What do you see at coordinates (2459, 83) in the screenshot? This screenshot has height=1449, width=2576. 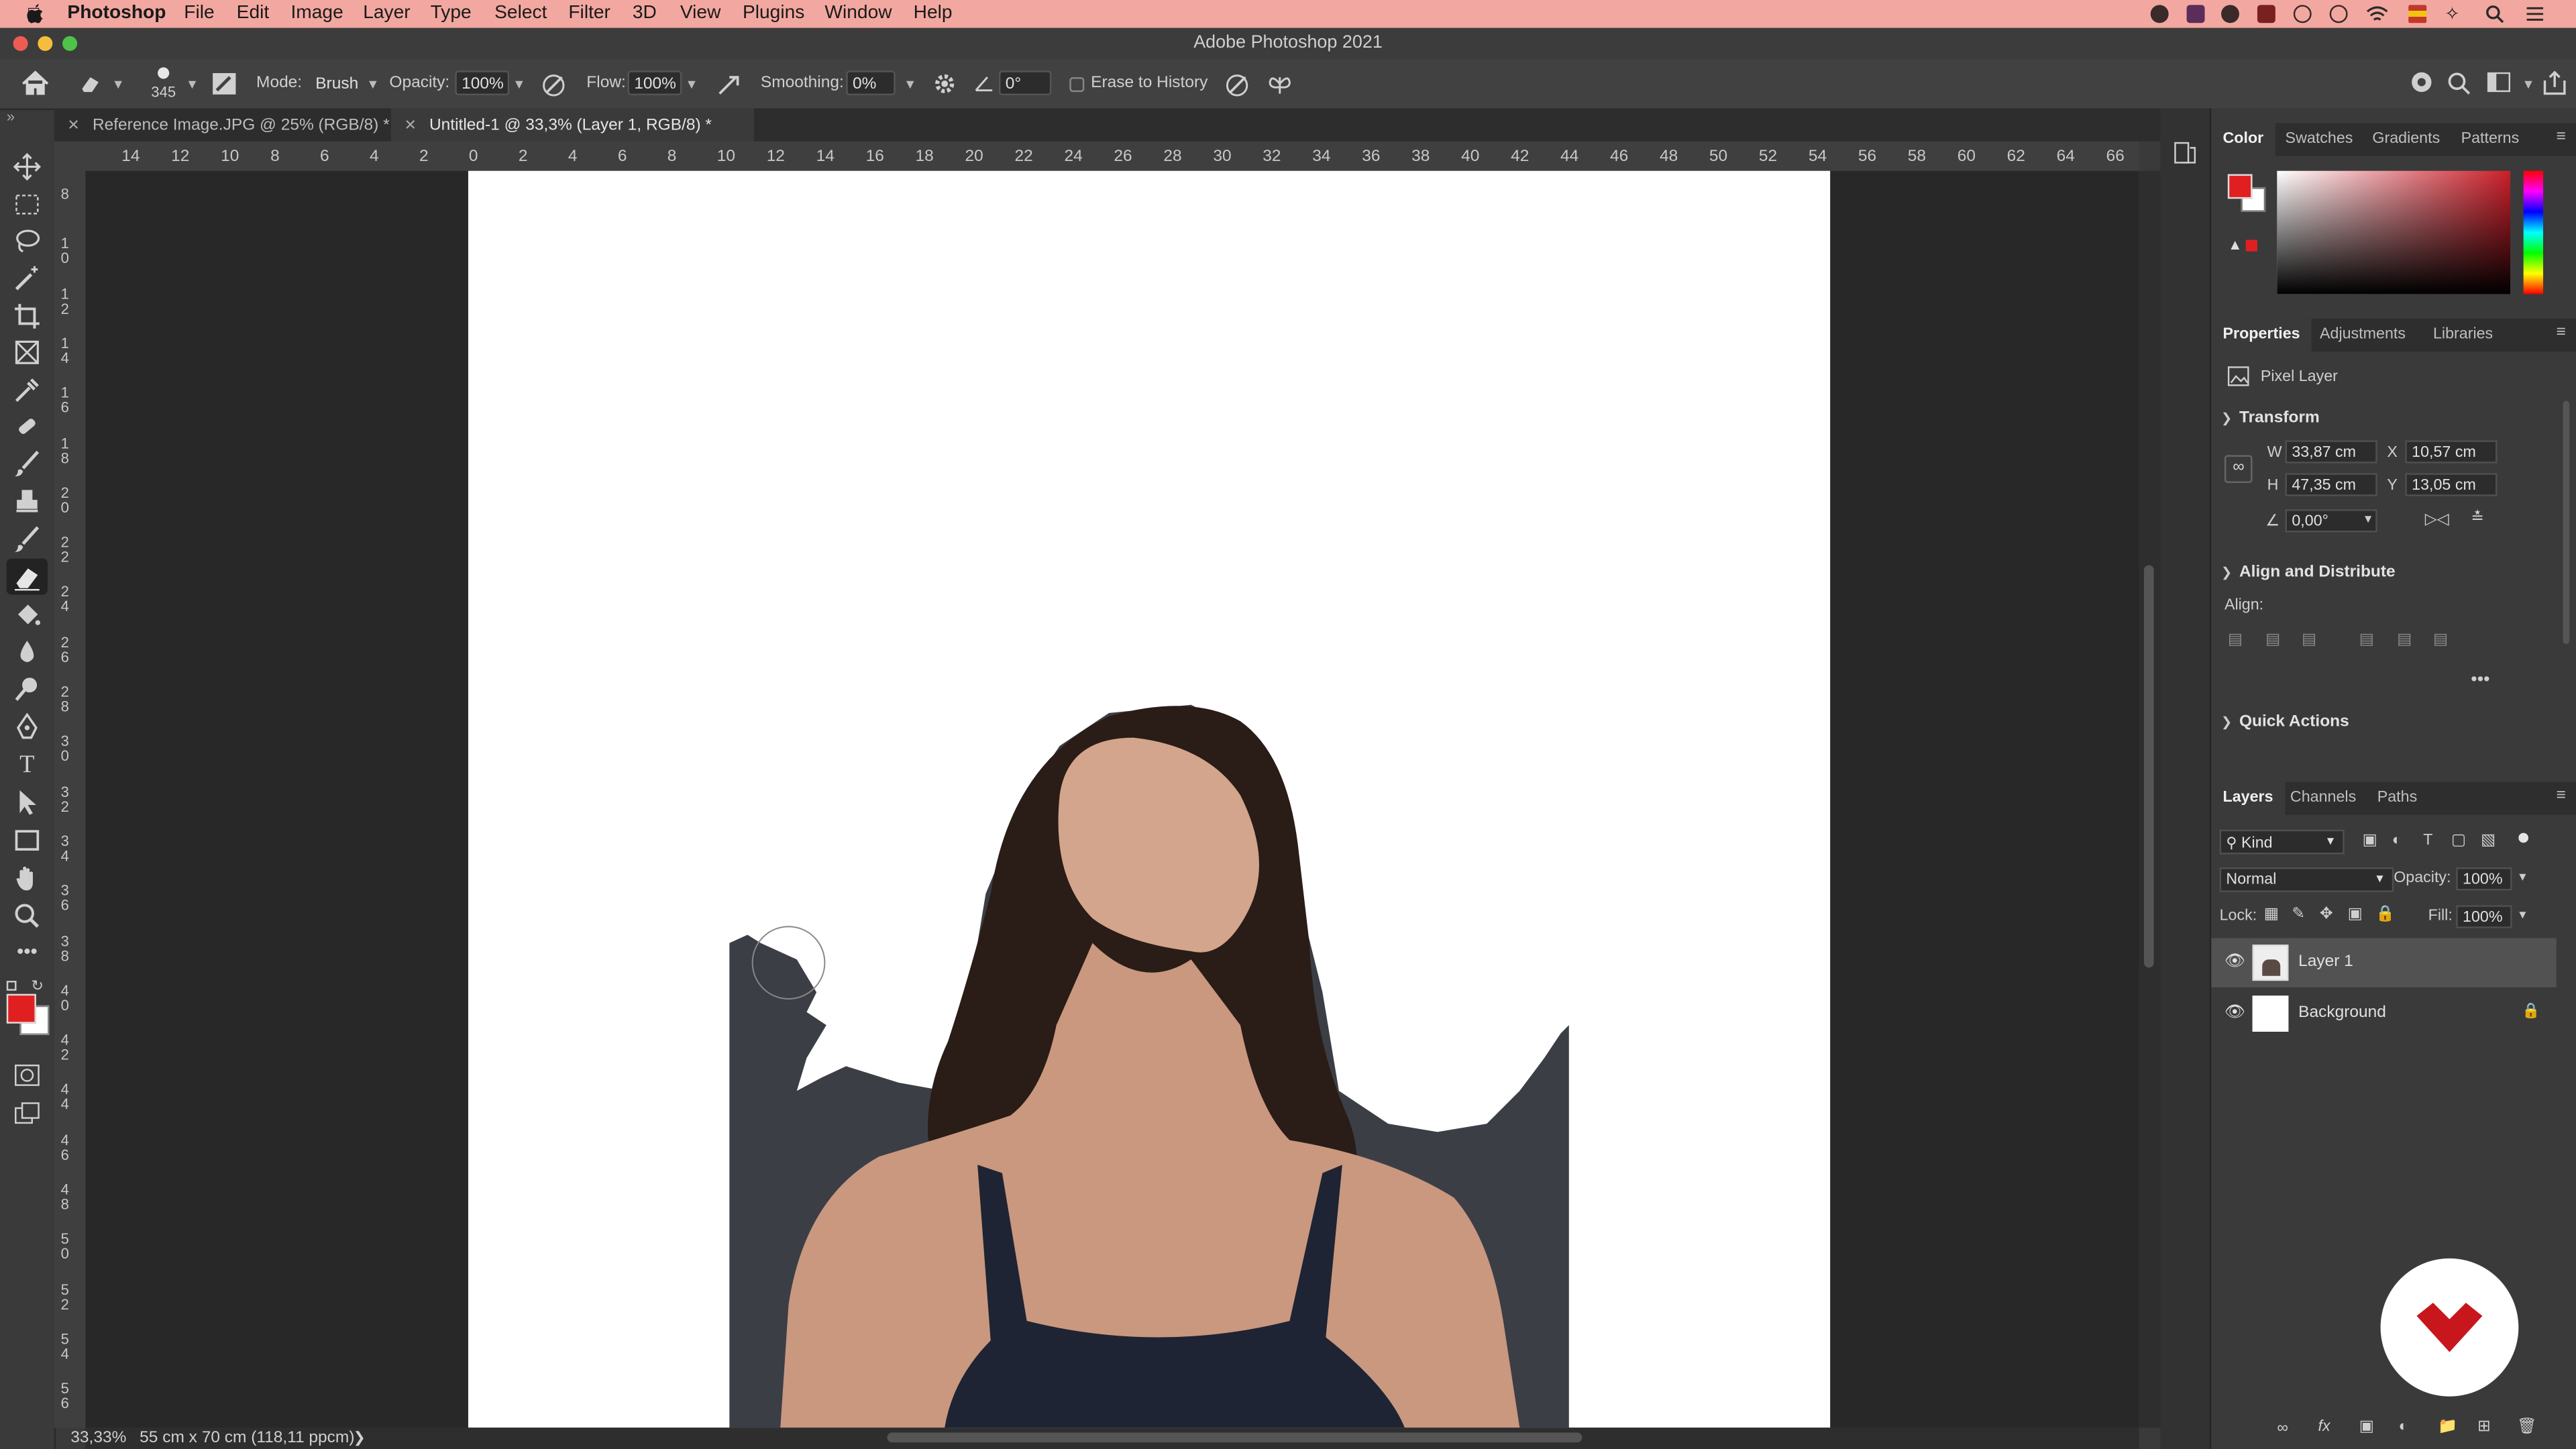 I see `search-icon` at bounding box center [2459, 83].